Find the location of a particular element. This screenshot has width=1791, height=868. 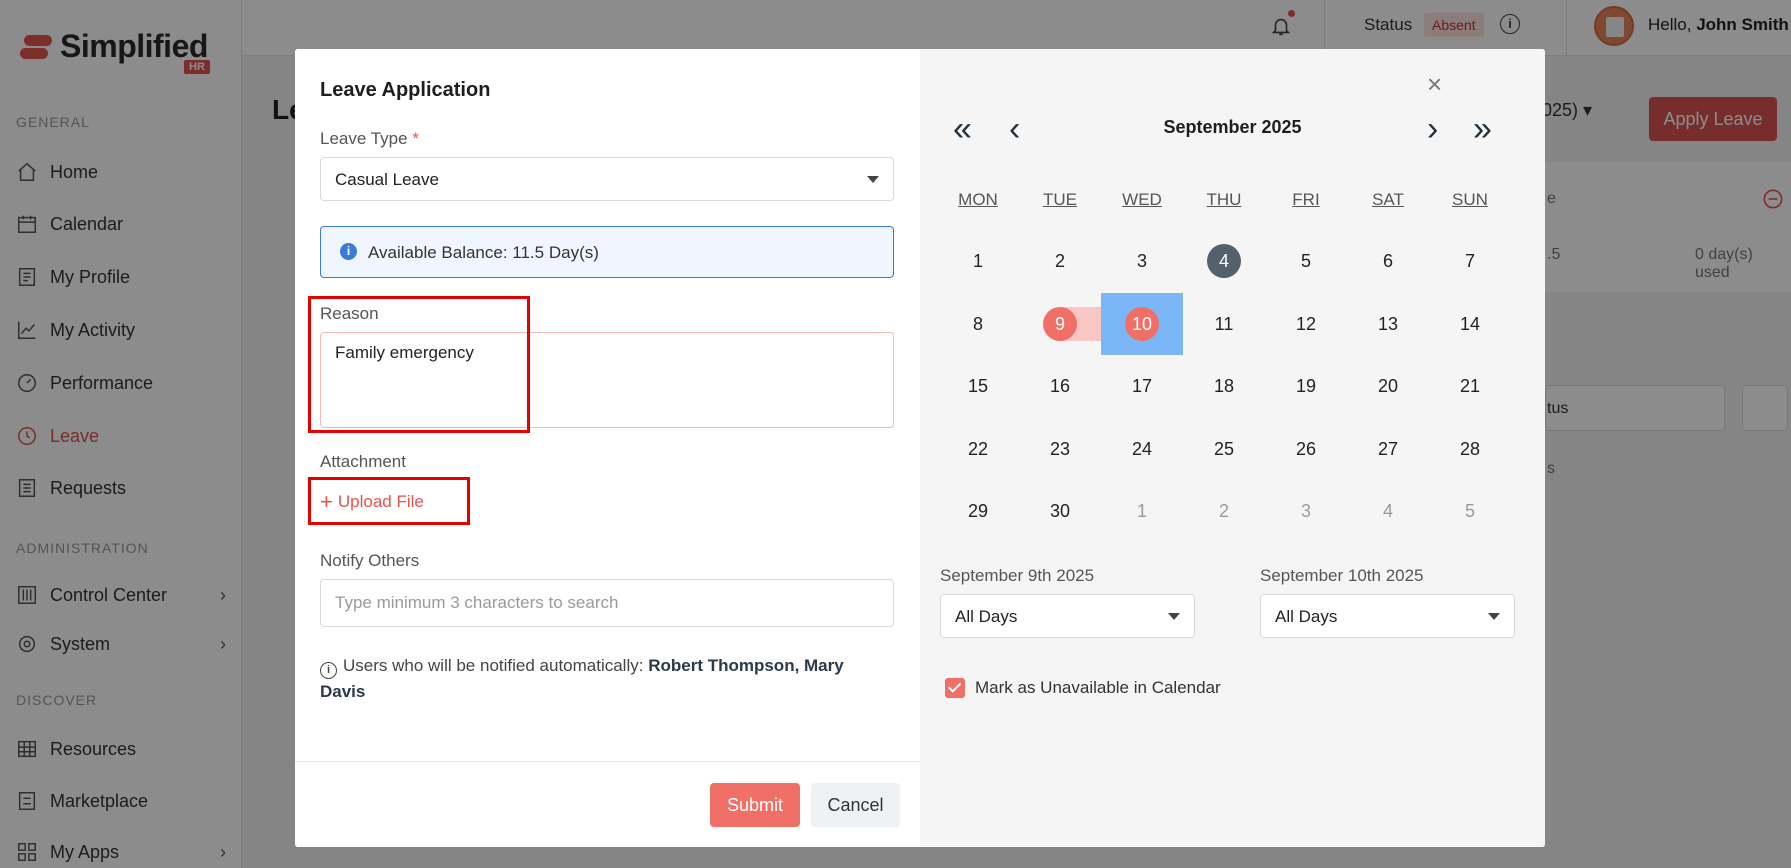

end-day-select: All Days is located at coordinates (1387, 616).